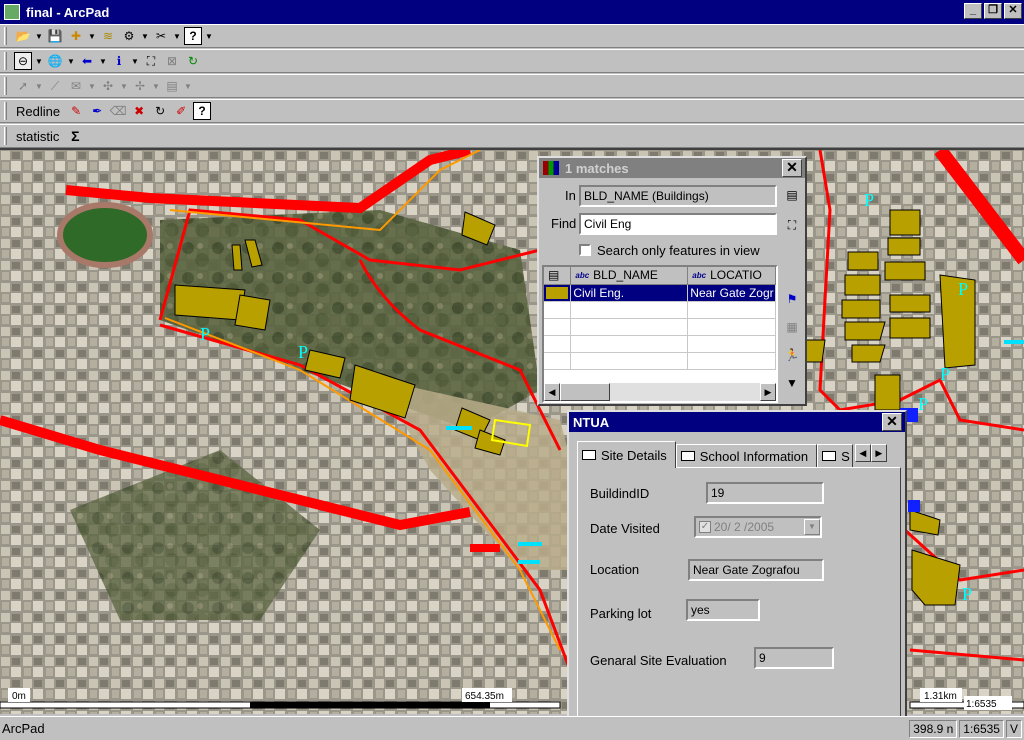  Describe the element at coordinates (39, 36) in the screenshot. I see `open-dropdown-icon: ▼` at that location.